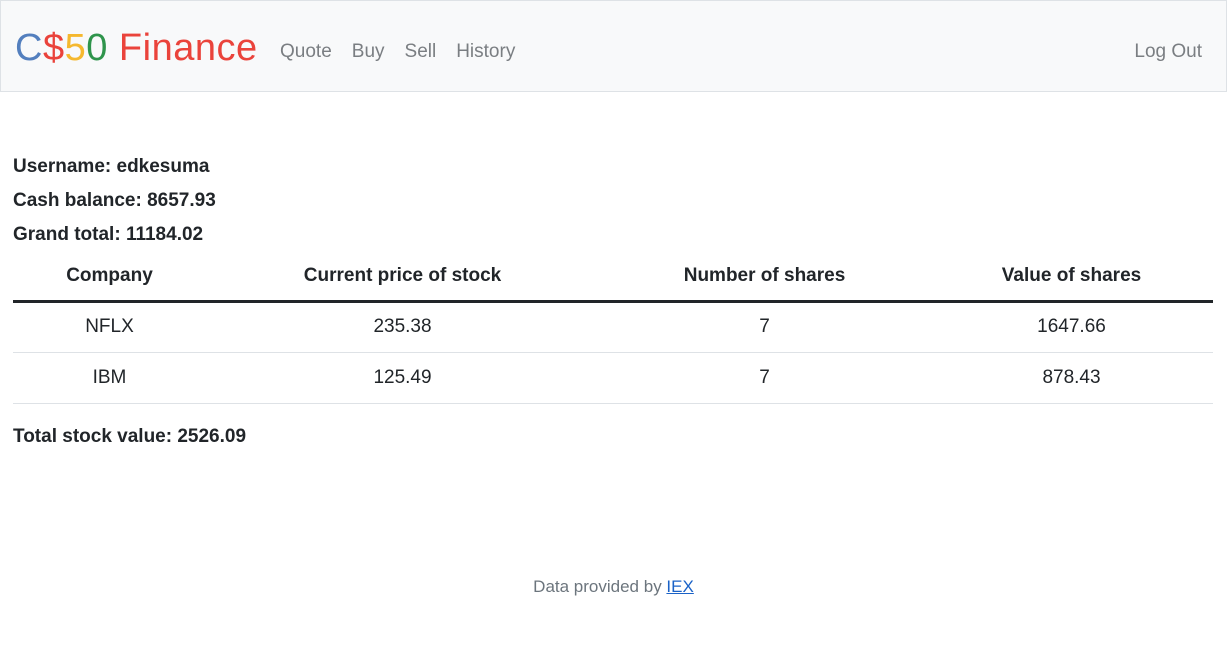 This screenshot has width=1227, height=661. What do you see at coordinates (485, 52) in the screenshot?
I see `nav-link-history: History` at bounding box center [485, 52].